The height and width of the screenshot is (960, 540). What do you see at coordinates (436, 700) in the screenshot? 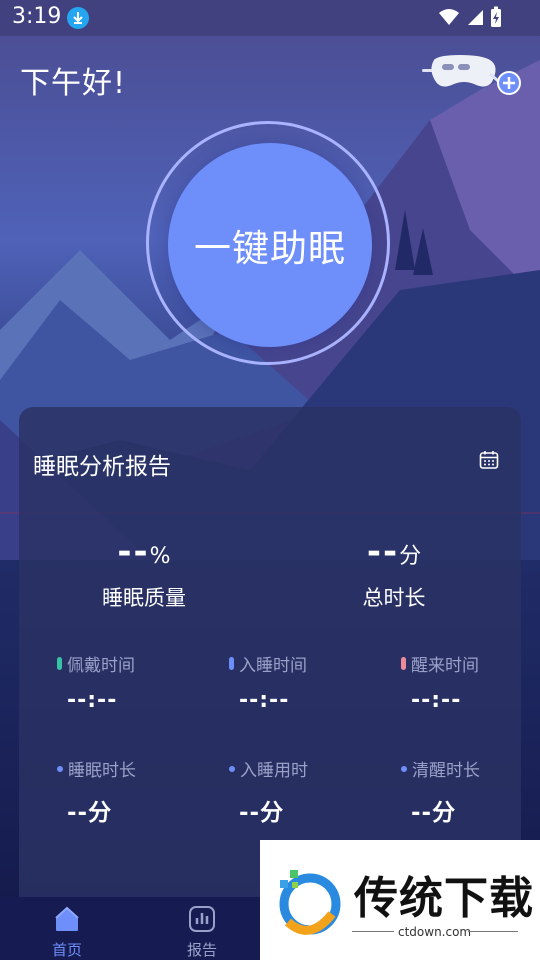
I see `wake-time-value: --:--` at bounding box center [436, 700].